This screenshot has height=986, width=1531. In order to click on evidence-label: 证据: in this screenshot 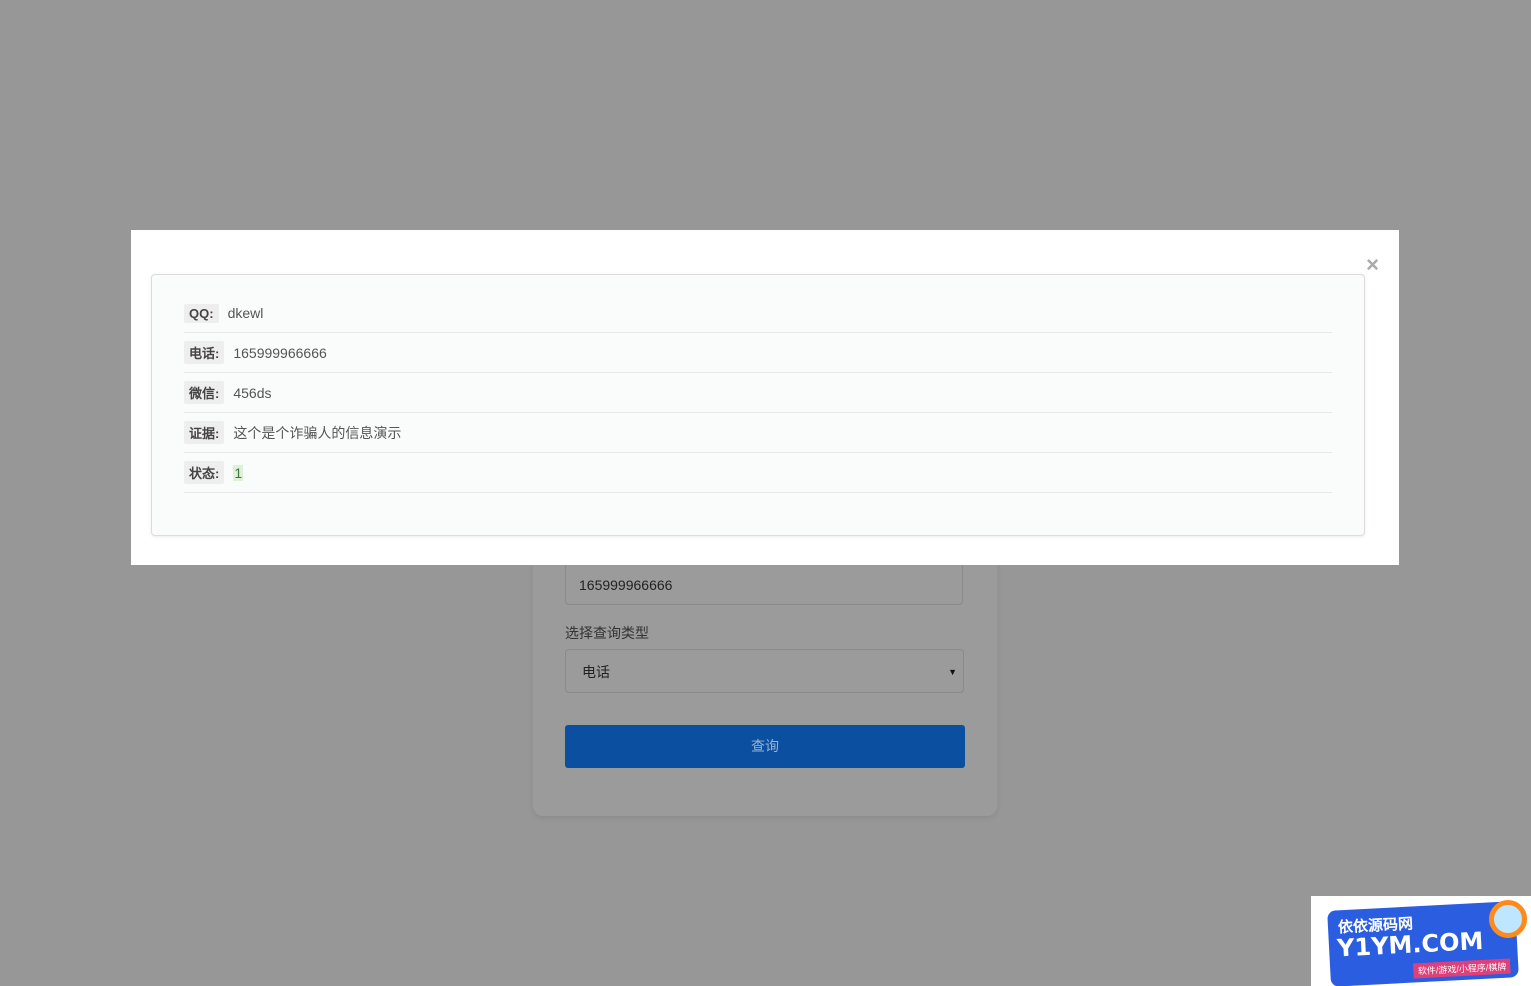, I will do `click(204, 432)`.